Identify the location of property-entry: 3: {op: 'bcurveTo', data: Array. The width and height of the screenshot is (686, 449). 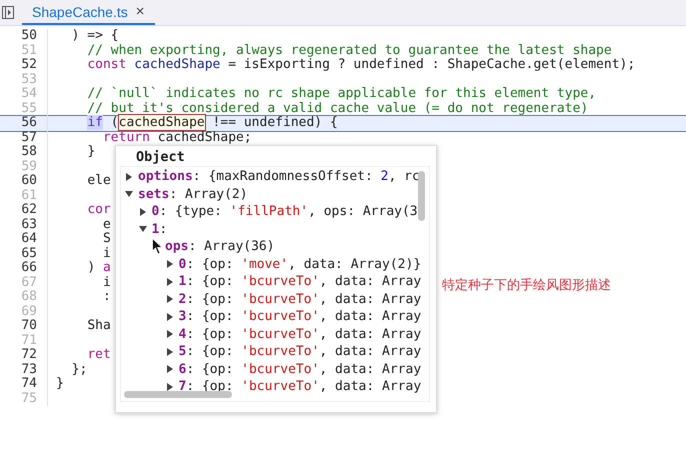
(300, 316).